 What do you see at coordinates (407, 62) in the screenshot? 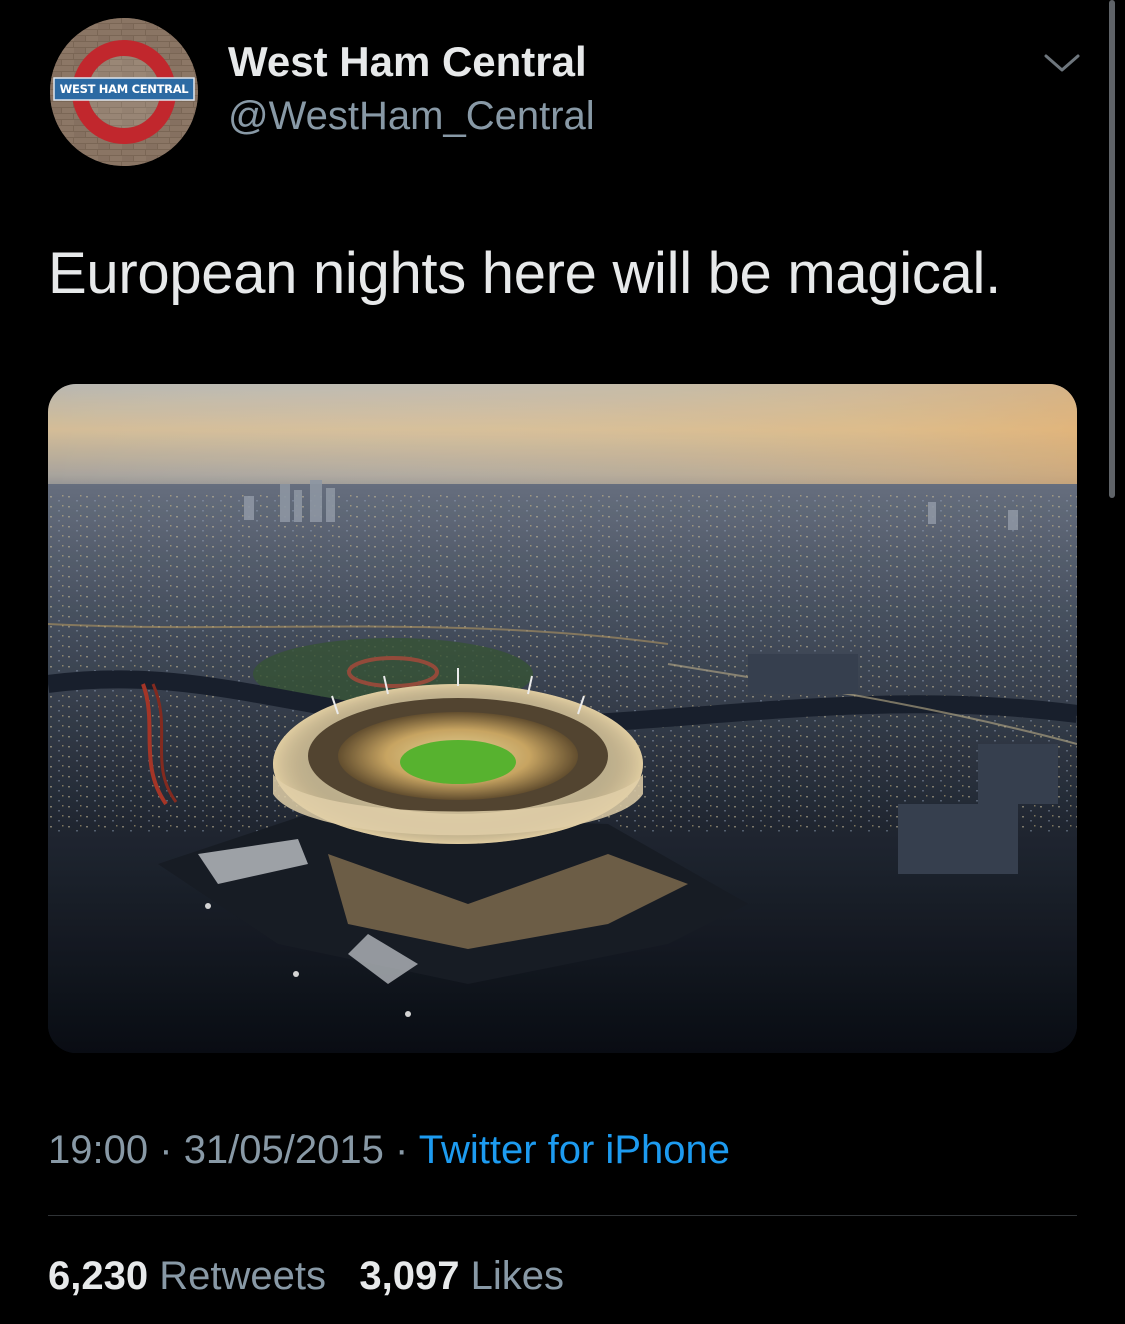
I see `display-name: West Ham Central` at bounding box center [407, 62].